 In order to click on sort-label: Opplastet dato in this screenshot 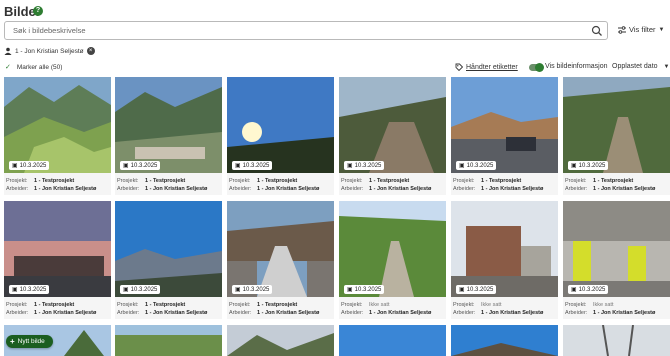, I will do `click(635, 66)`.